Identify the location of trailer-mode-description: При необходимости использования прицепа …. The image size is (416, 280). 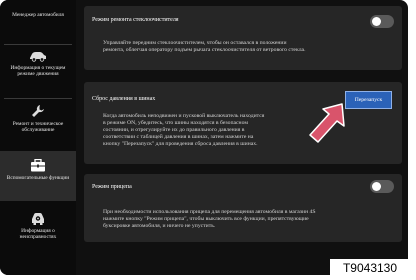
(209, 219).